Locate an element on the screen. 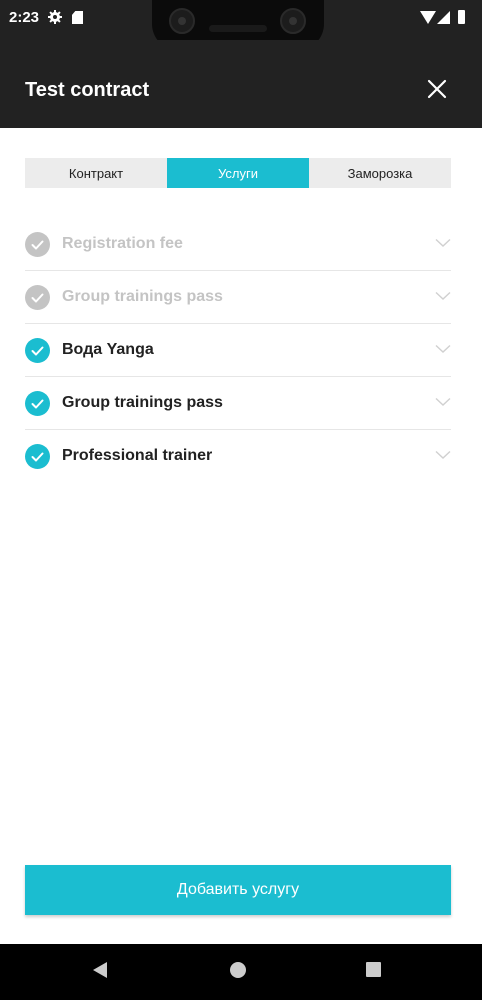 This screenshot has width=482, height=1000. tab-contract: Контракт is located at coordinates (96, 173).